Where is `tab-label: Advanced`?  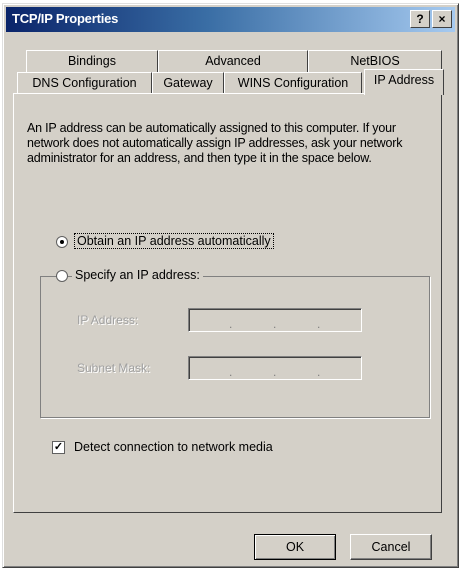
tab-label: Advanced is located at coordinates (233, 61).